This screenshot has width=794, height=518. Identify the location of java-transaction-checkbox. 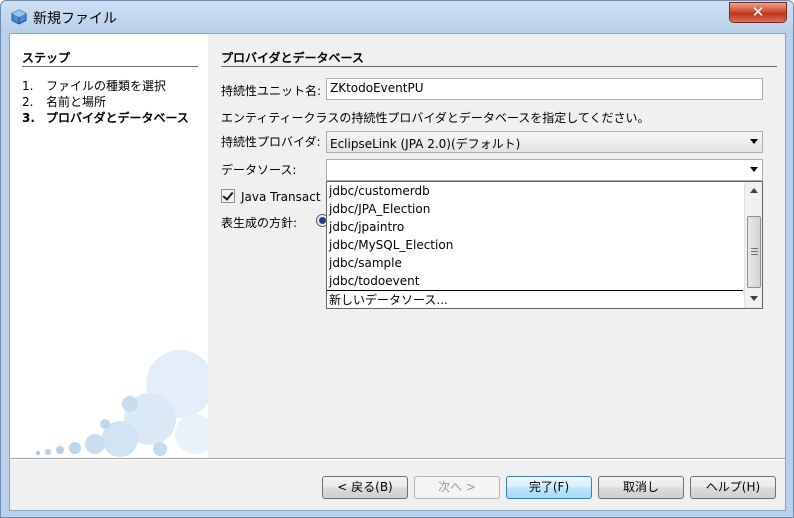
(228, 196).